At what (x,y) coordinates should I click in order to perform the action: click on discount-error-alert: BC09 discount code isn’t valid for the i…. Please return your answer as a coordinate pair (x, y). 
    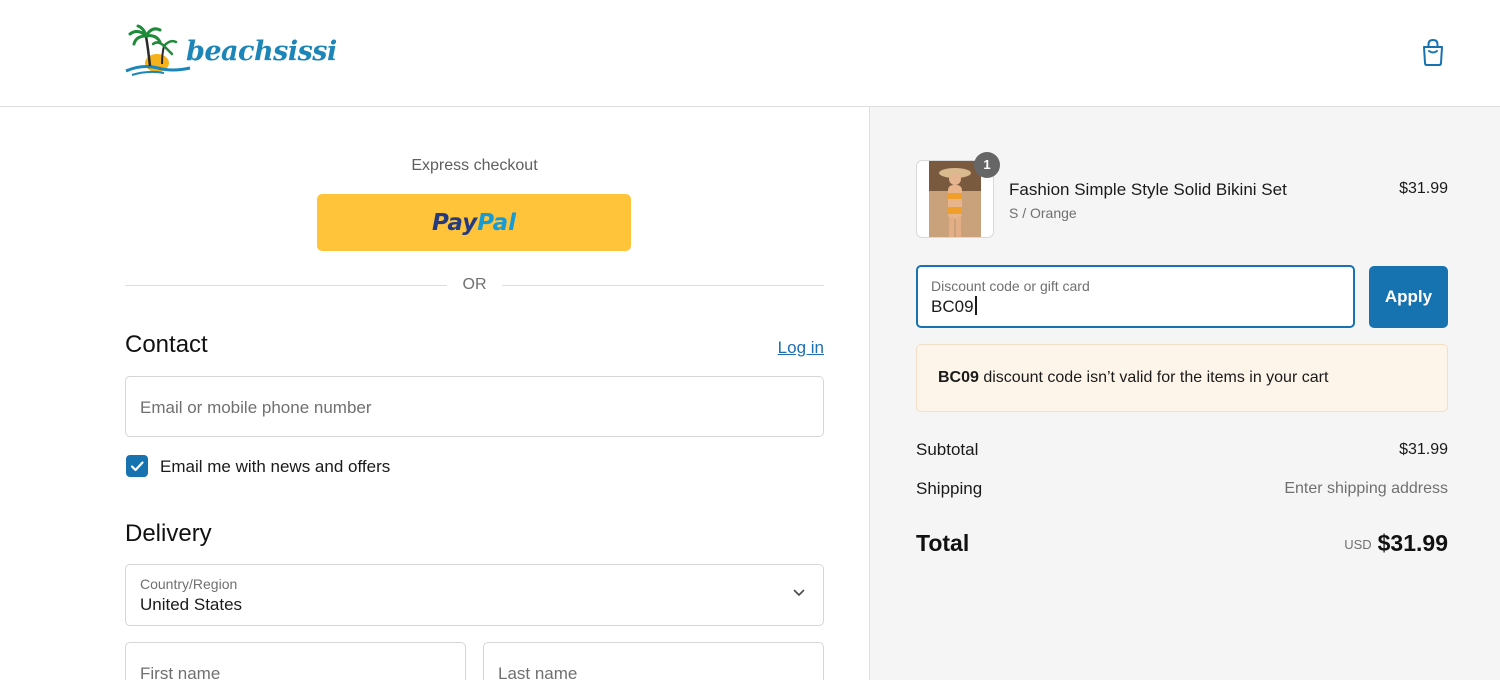
    Looking at the image, I should click on (1182, 378).